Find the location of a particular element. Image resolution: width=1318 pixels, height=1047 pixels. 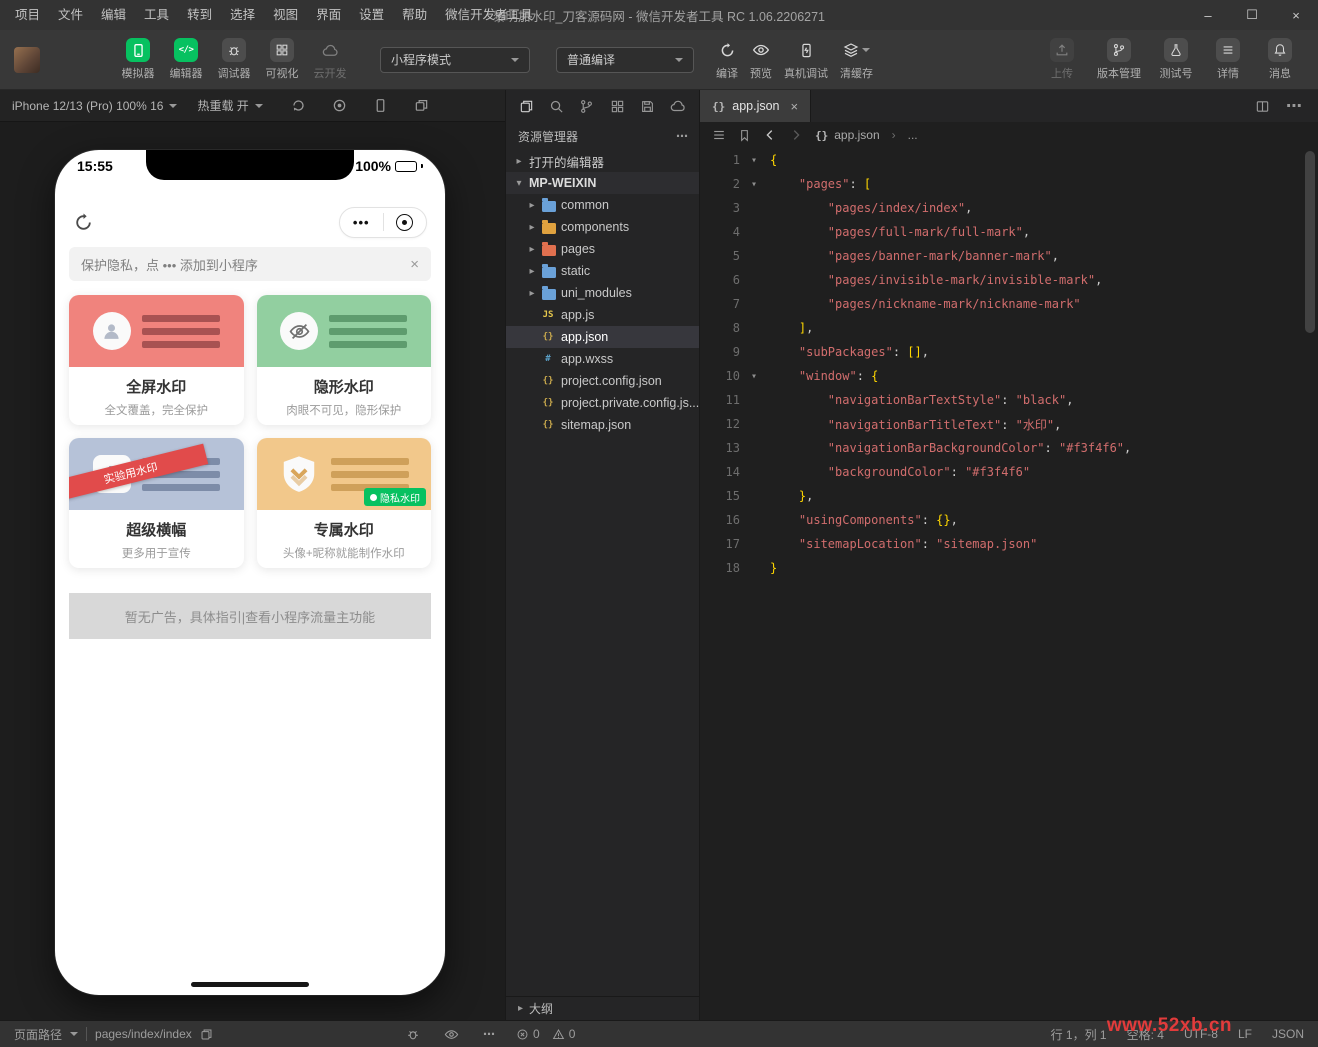

files-icon is located at coordinates (526, 106).